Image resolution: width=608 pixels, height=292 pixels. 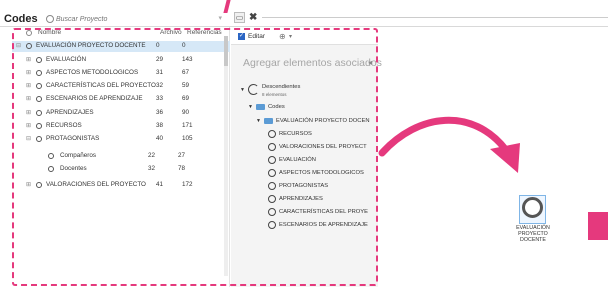 What do you see at coordinates (304, 13) in the screenshot?
I see `top-toolbar: Codes ▾ ▭ ✖` at bounding box center [304, 13].